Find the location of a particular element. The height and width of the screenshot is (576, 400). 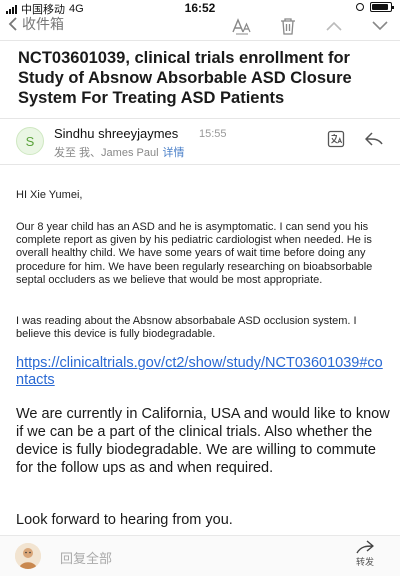

clock: 16:52 is located at coordinates (200, 8).